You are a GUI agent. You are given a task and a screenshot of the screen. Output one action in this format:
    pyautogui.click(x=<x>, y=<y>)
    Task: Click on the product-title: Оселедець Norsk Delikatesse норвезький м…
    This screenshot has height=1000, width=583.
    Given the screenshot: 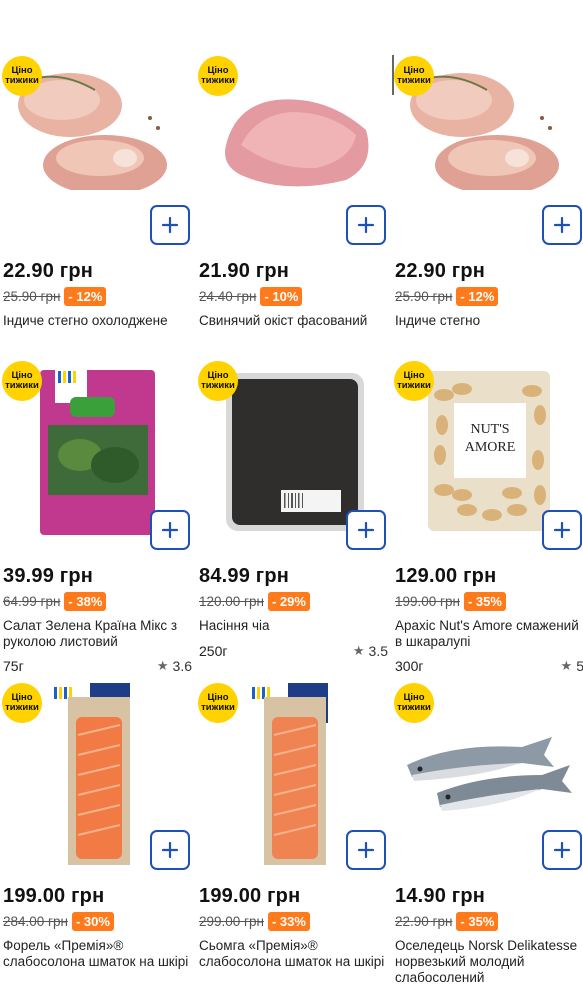 What is the action you would take?
    pyautogui.click(x=489, y=962)
    